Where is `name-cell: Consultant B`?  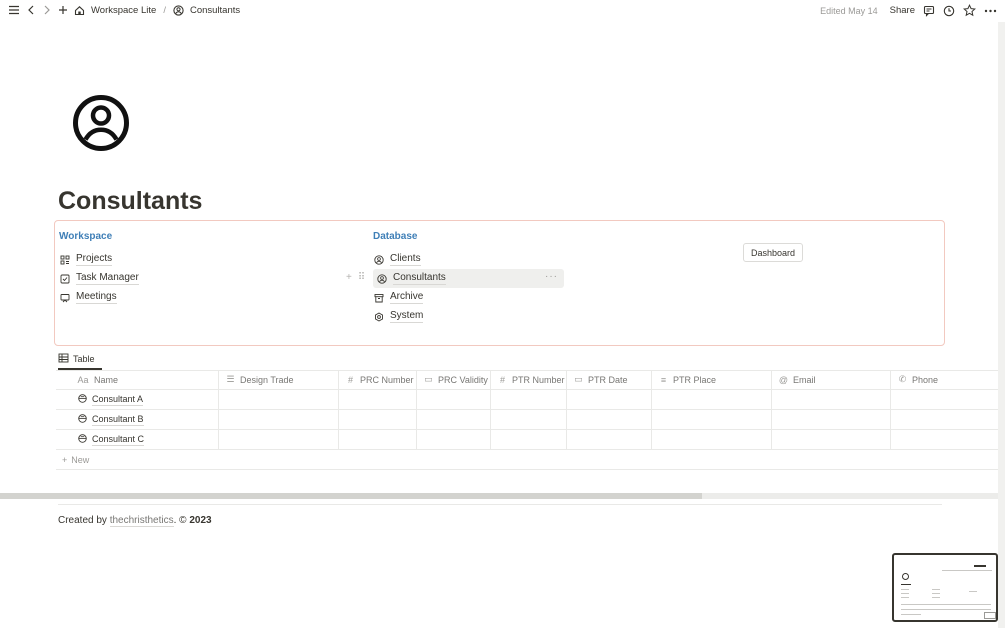 name-cell: Consultant B is located at coordinates (137, 419).